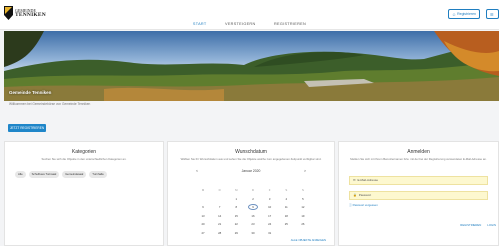  I want to click on calendar-day: 26, so click(303, 224).